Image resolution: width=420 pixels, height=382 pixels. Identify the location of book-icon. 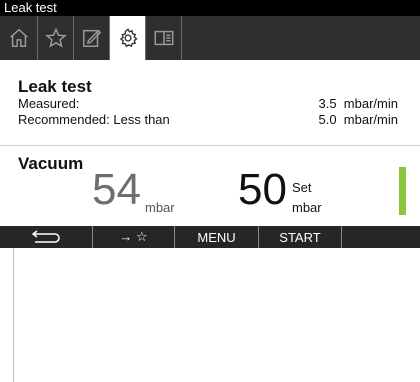
(163, 38).